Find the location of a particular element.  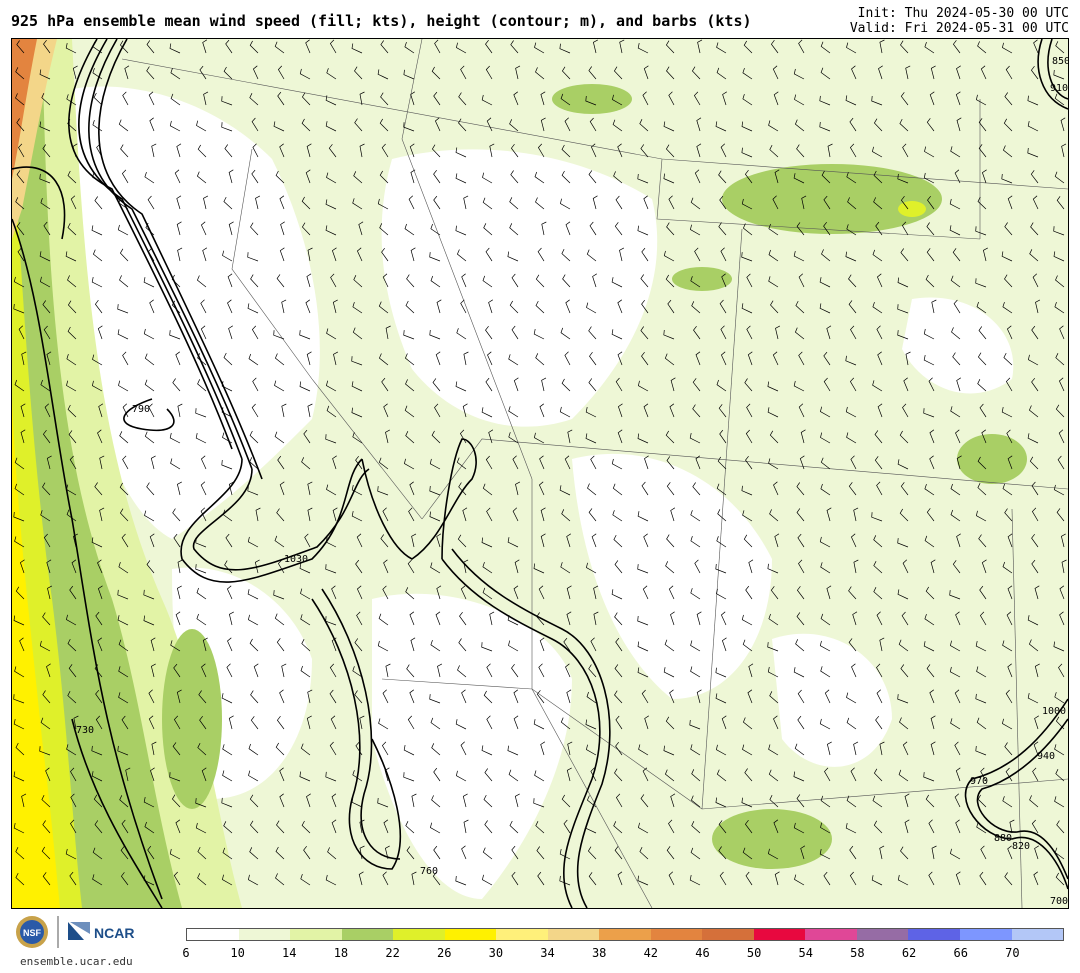

colorbar-tick-label: 70 is located at coordinates (1012, 953).